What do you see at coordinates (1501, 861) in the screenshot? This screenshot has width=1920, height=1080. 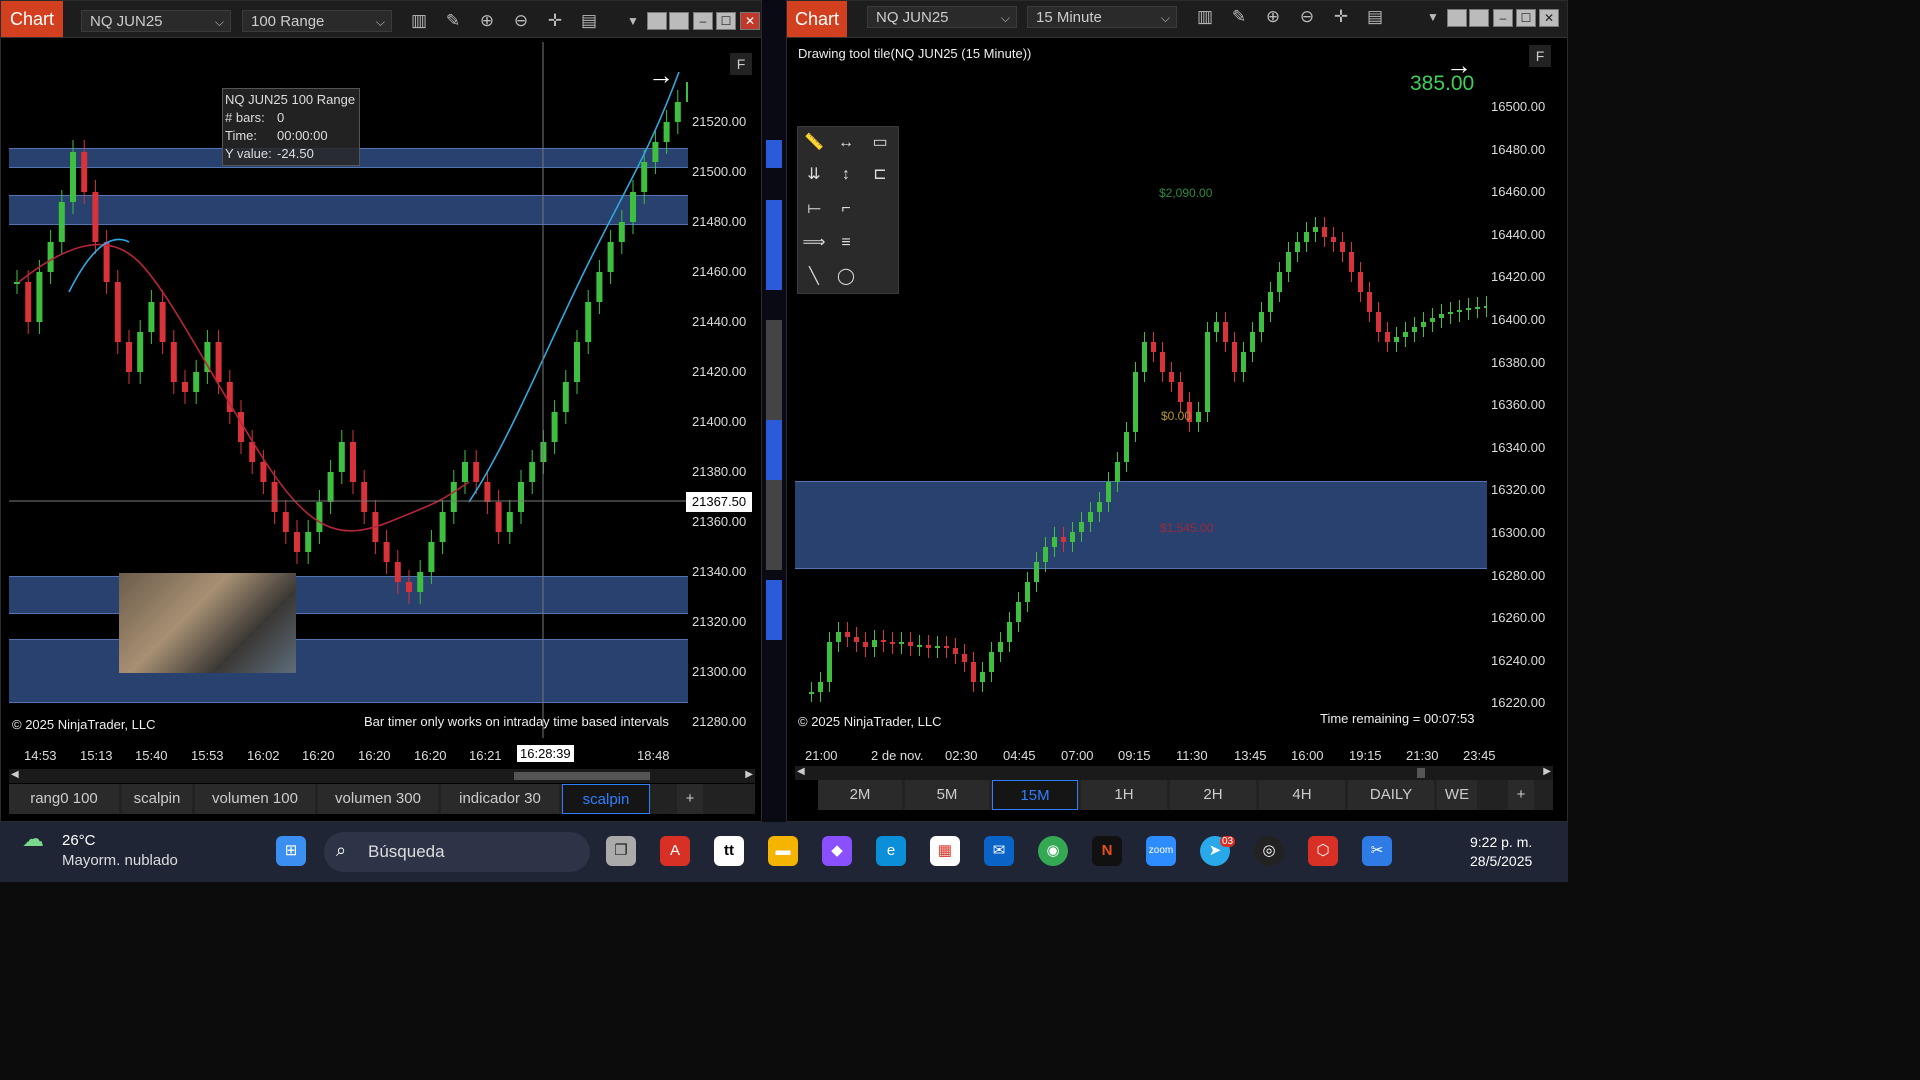 I see `clock-date: 28/5/2025` at bounding box center [1501, 861].